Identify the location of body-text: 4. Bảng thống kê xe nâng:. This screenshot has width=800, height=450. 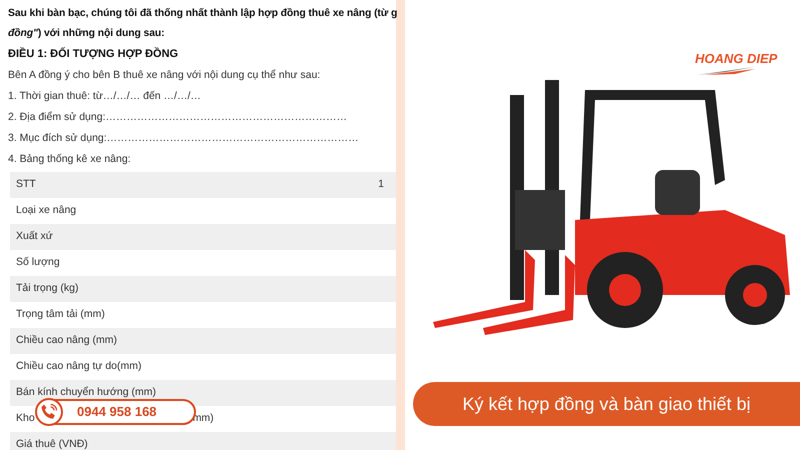
(69, 159).